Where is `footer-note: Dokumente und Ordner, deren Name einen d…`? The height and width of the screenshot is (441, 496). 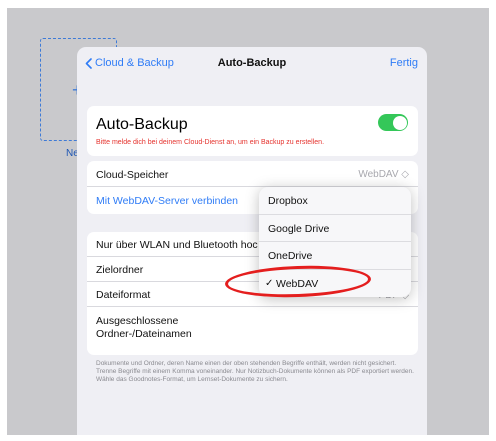 footer-note: Dokumente und Ordner, deren Name einen d… is located at coordinates (255, 372).